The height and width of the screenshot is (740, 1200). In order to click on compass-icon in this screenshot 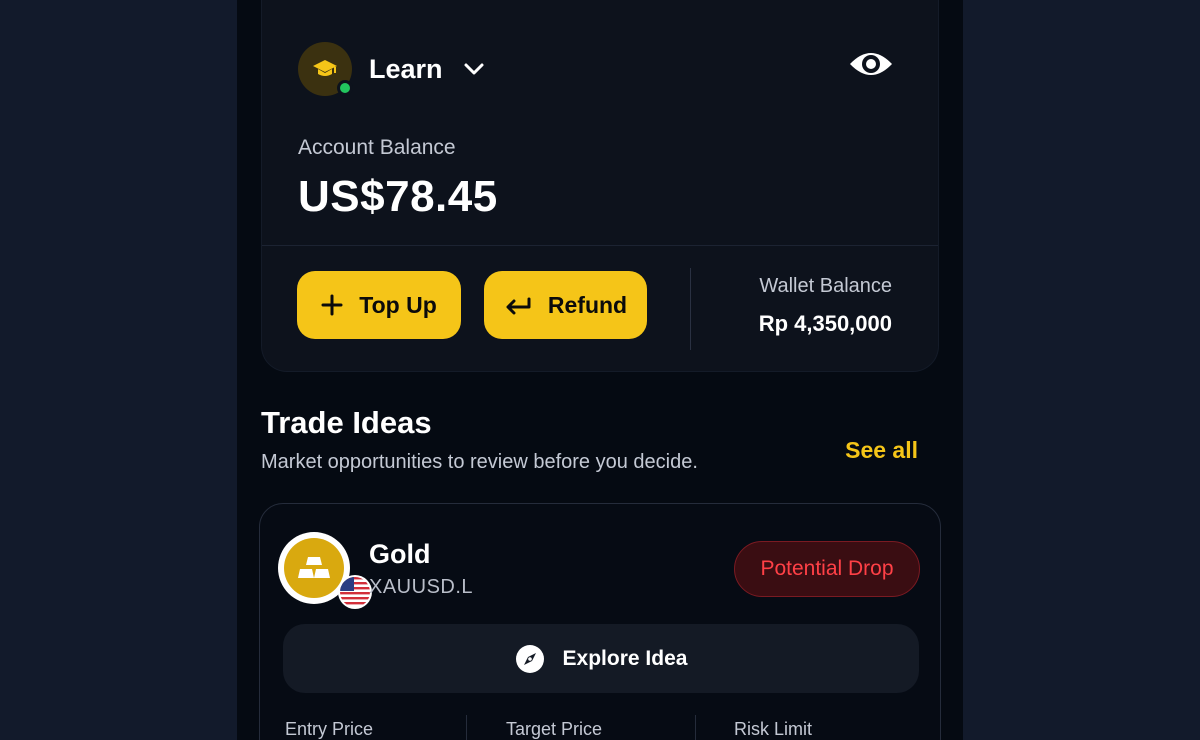, I will do `click(529, 658)`.